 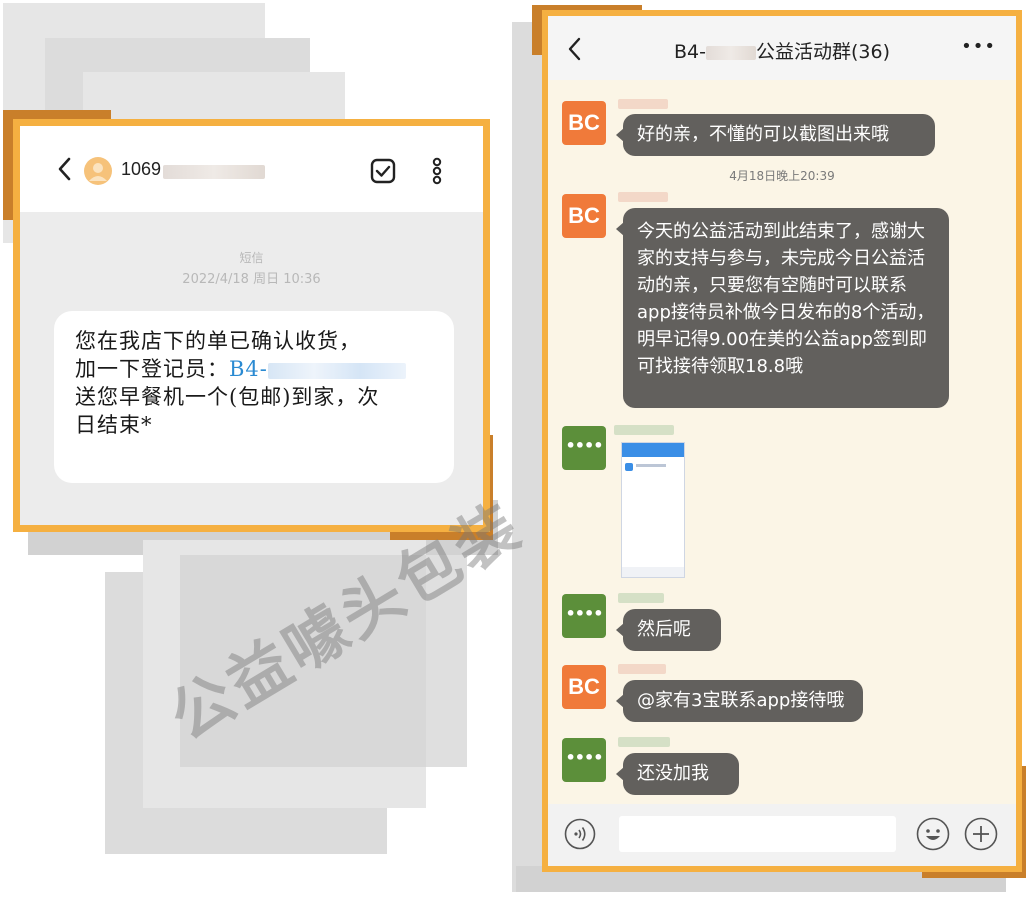 I want to click on voice-icon, so click(x=580, y=834).